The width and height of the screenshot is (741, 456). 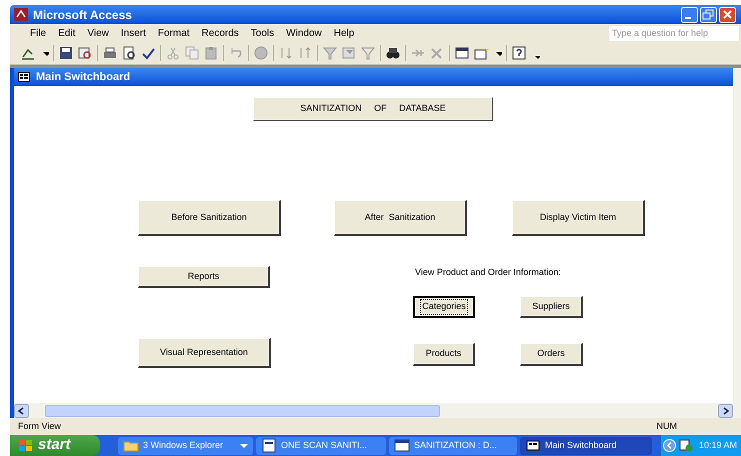 What do you see at coordinates (204, 353) in the screenshot?
I see `form-button: Visual Representation` at bounding box center [204, 353].